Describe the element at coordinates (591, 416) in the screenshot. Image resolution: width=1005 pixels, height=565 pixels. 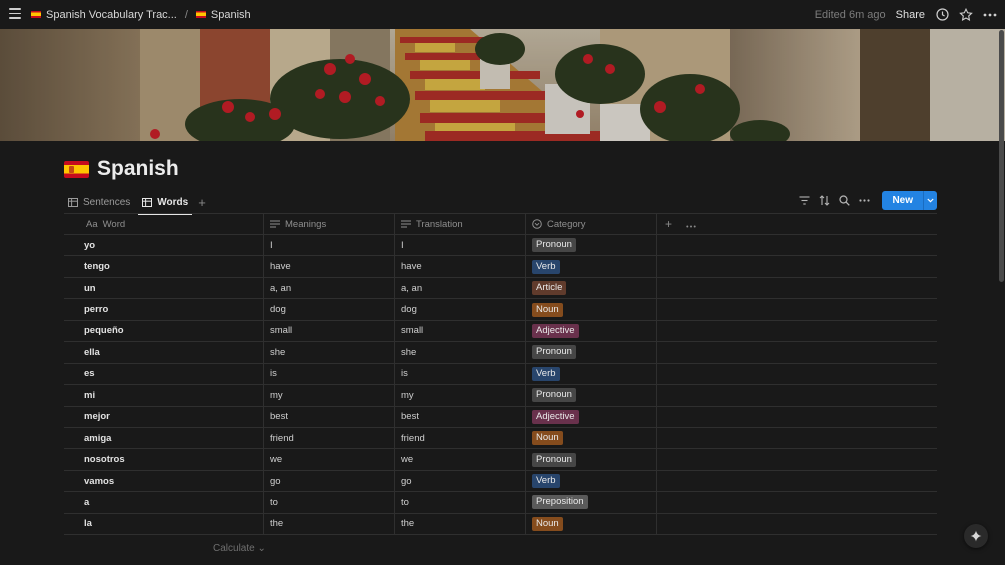
I see `category-cell: Adjective` at that location.